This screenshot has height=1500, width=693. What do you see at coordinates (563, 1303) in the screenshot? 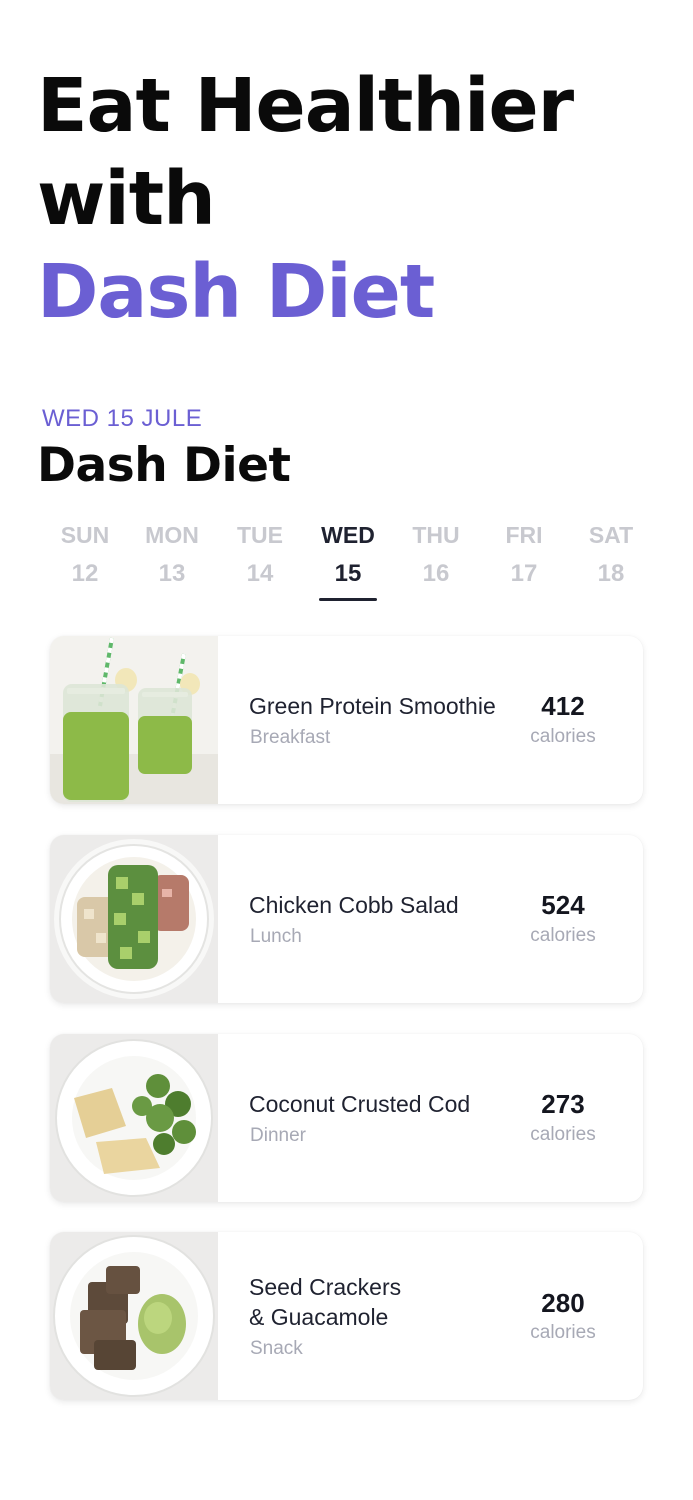
I see `meal-calories: 280` at bounding box center [563, 1303].